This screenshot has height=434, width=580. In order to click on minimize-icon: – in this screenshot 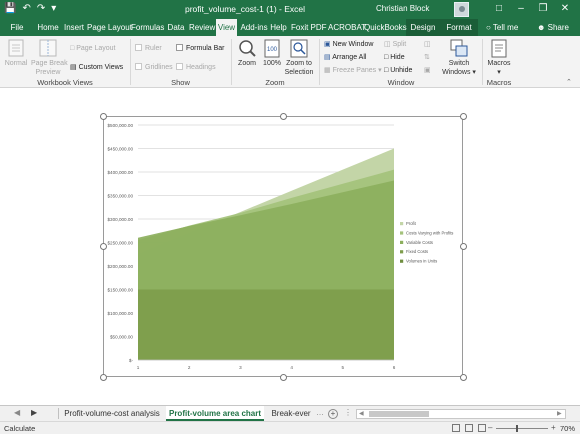, I will do `click(521, 9)`.